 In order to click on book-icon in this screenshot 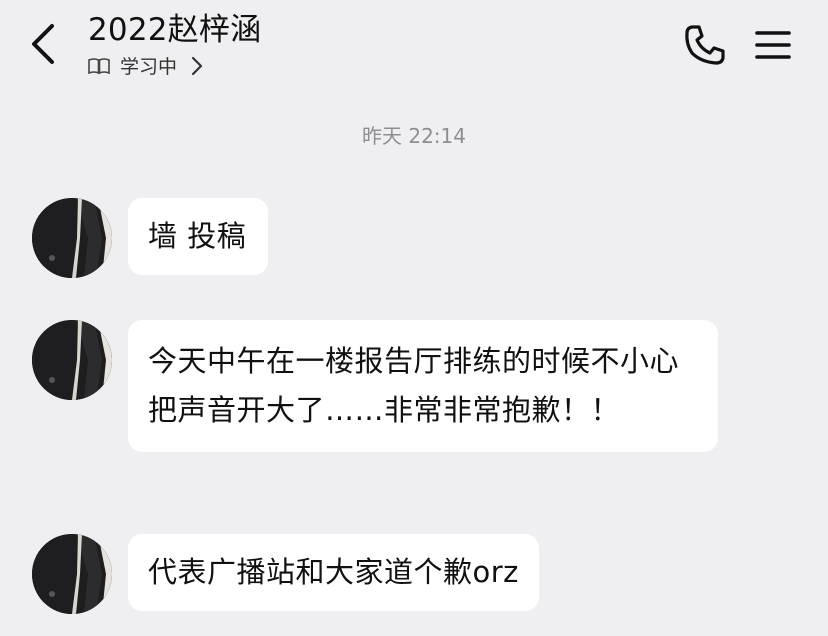, I will do `click(99, 65)`.